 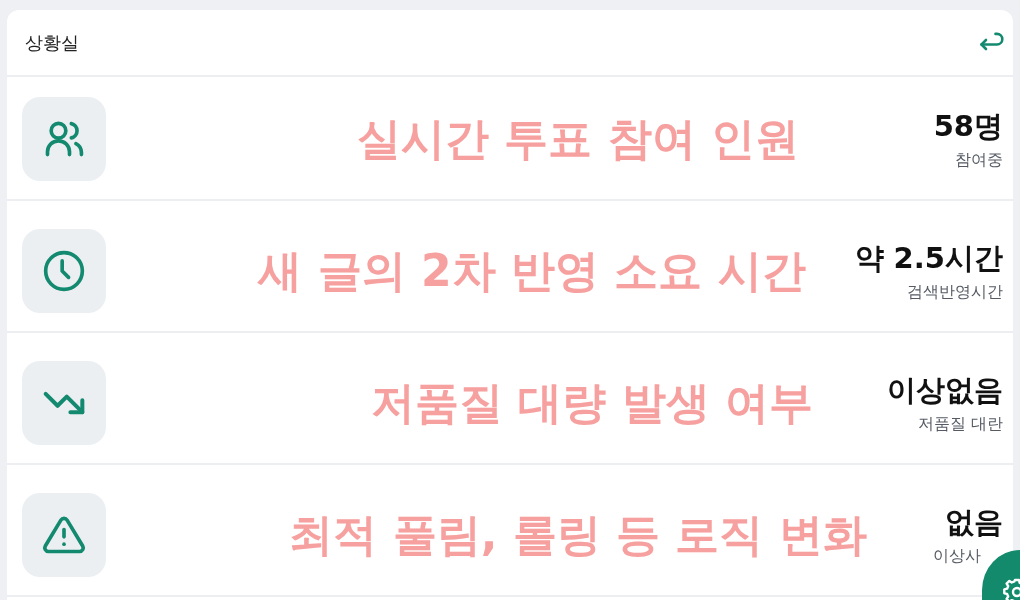 What do you see at coordinates (957, 556) in the screenshot?
I see `stat-caption: 이상사` at bounding box center [957, 556].